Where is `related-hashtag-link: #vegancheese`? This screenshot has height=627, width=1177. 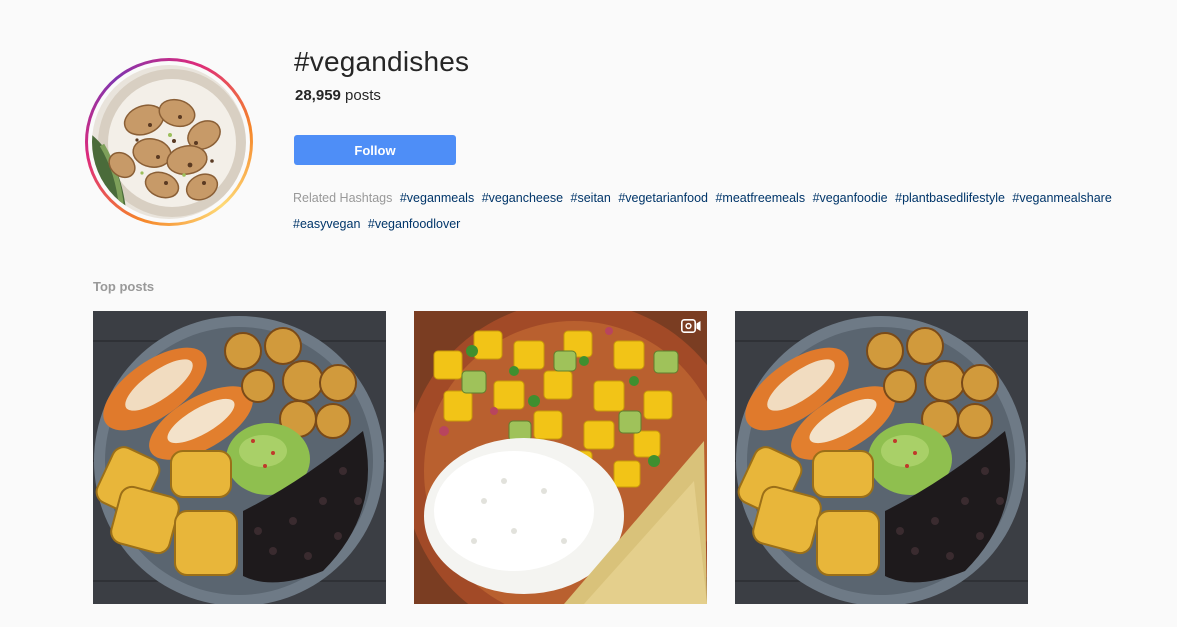 related-hashtag-link: #vegancheese is located at coordinates (522, 198).